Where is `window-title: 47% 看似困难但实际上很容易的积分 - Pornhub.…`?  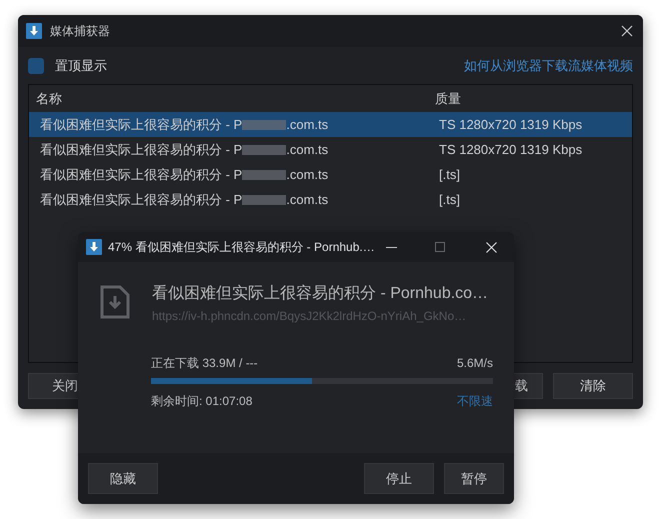 window-title: 47% 看似困难但实际上很容易的积分 - Pornhub.… is located at coordinates (242, 247).